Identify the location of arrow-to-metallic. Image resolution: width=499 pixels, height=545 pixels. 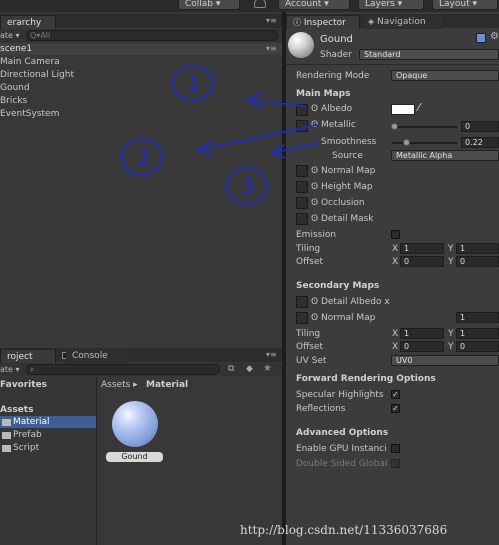
(258, 140).